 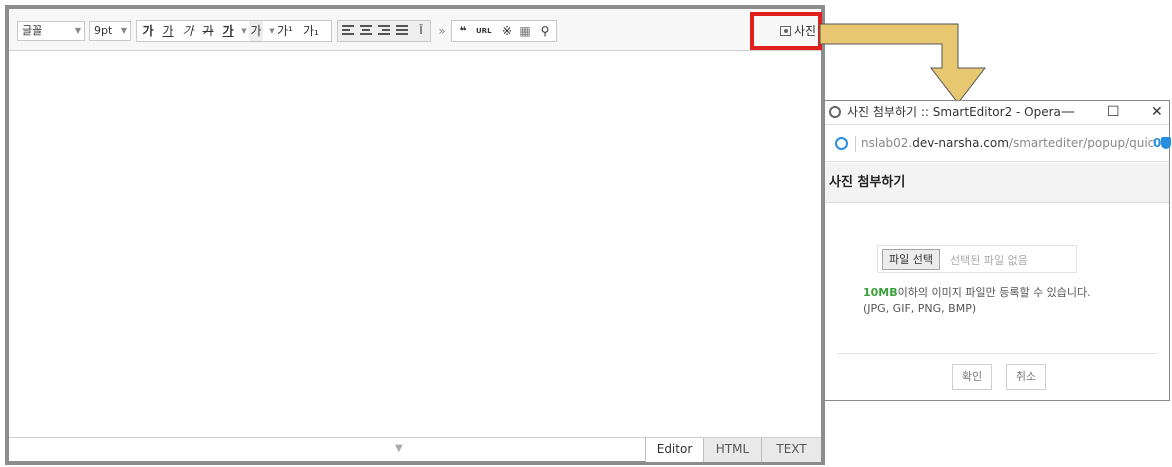 What do you see at coordinates (972, 377) in the screenshot?
I see `confirm-button: 확인` at bounding box center [972, 377].